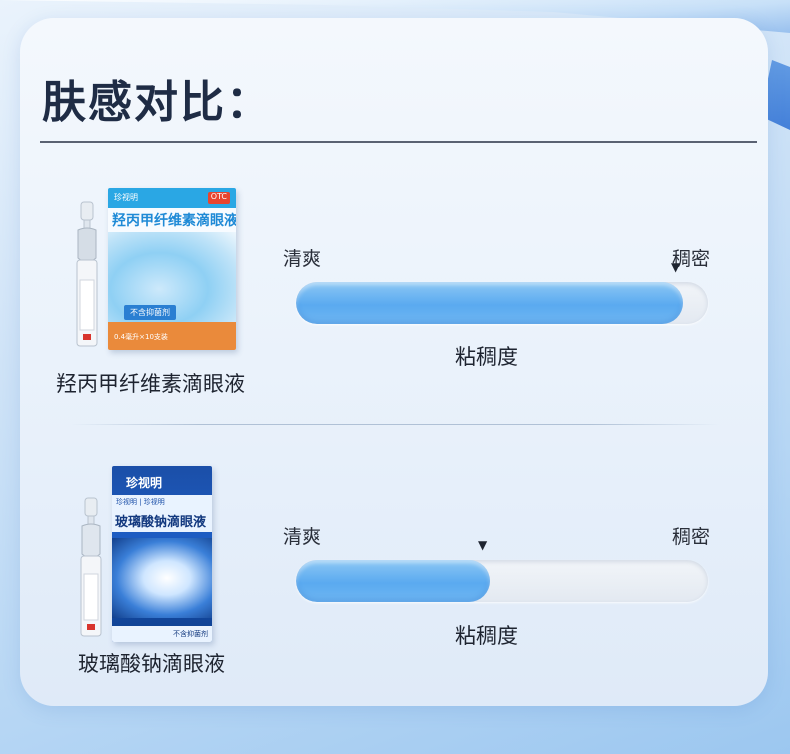 The image size is (790, 754). I want to click on product-box-image: 珍视明 珍视明 | 珍视明 玻璃酸钠滴眼液 不含抑菌剂, so click(162, 554).